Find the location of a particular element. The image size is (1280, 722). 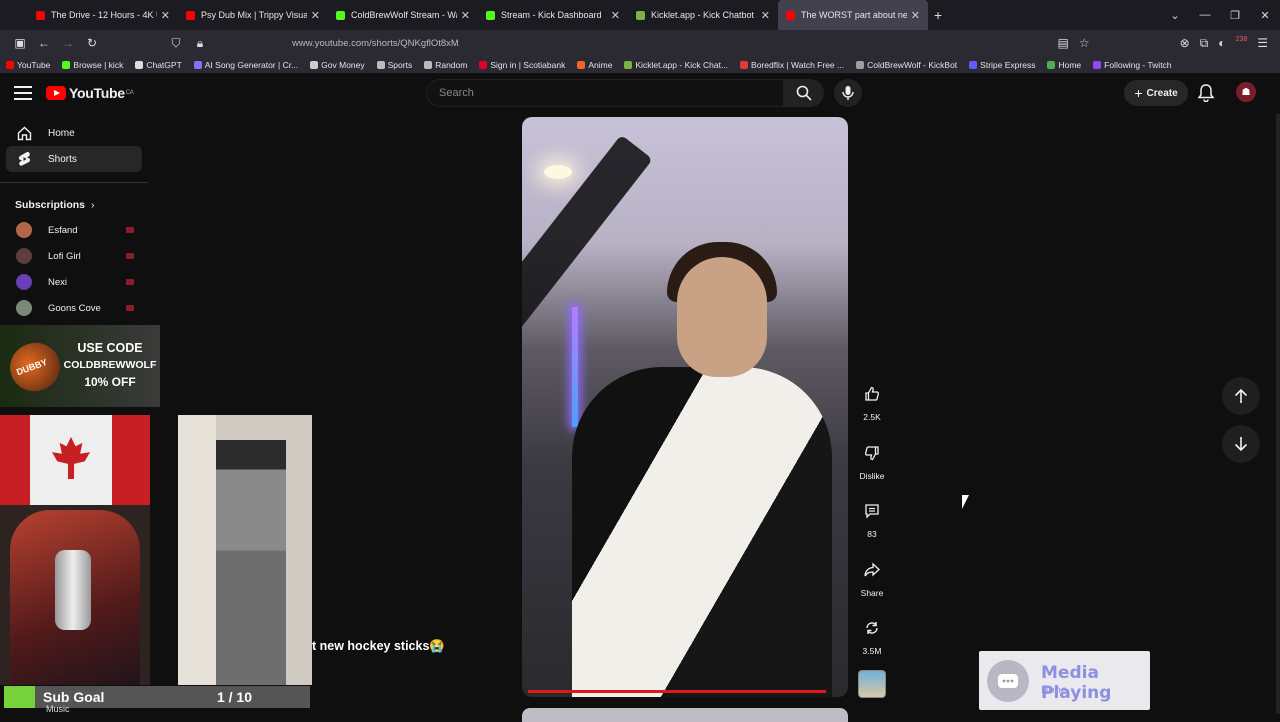

shield-icon: ⛉ is located at coordinates (176, 43).